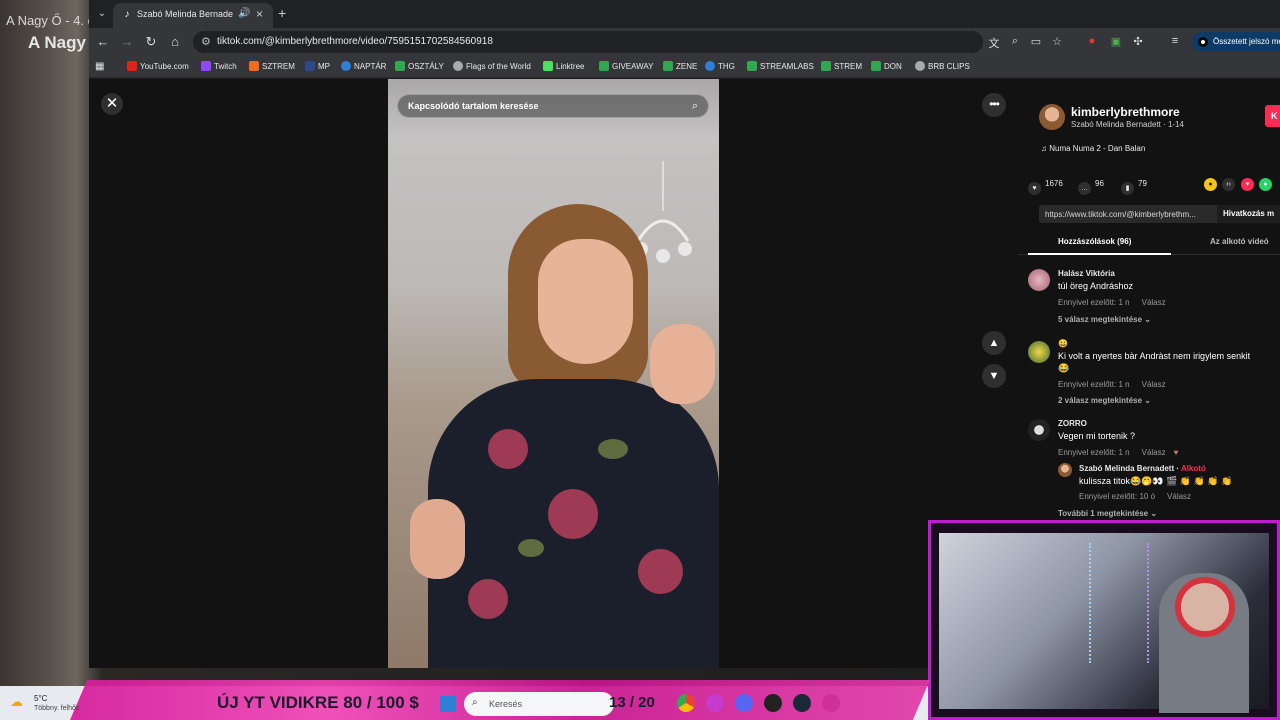 The width and height of the screenshot is (1280, 720). Describe the element at coordinates (57, 708) in the screenshot. I see `weather-description: Többny. felhős` at that location.